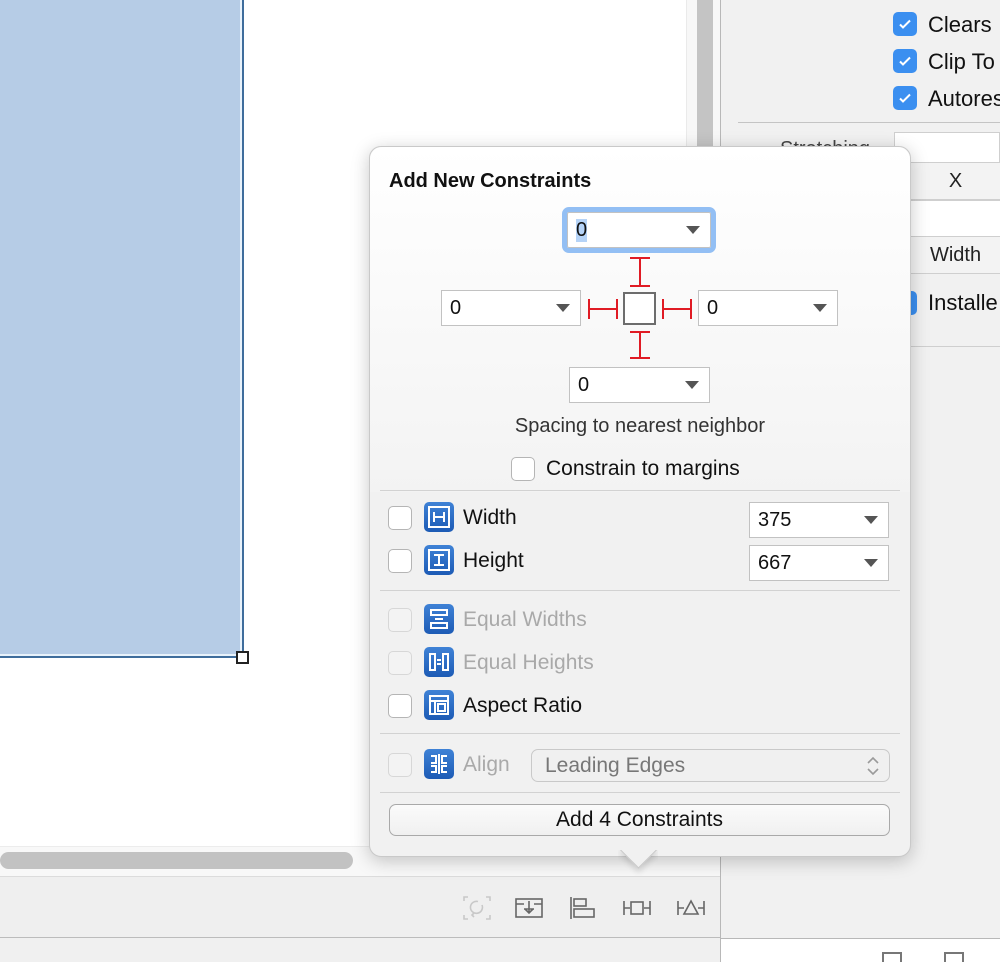 This screenshot has height=962, width=1000. I want to click on align-type-value: Leading Edges, so click(615, 765).